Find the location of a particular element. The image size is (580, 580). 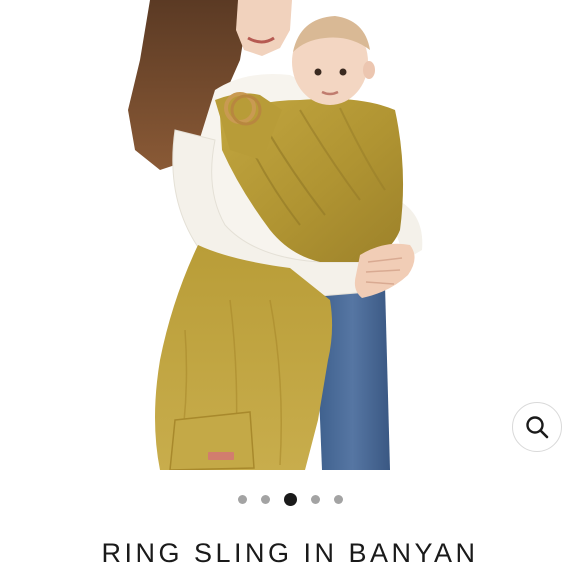

magnifier-icon is located at coordinates (537, 427).